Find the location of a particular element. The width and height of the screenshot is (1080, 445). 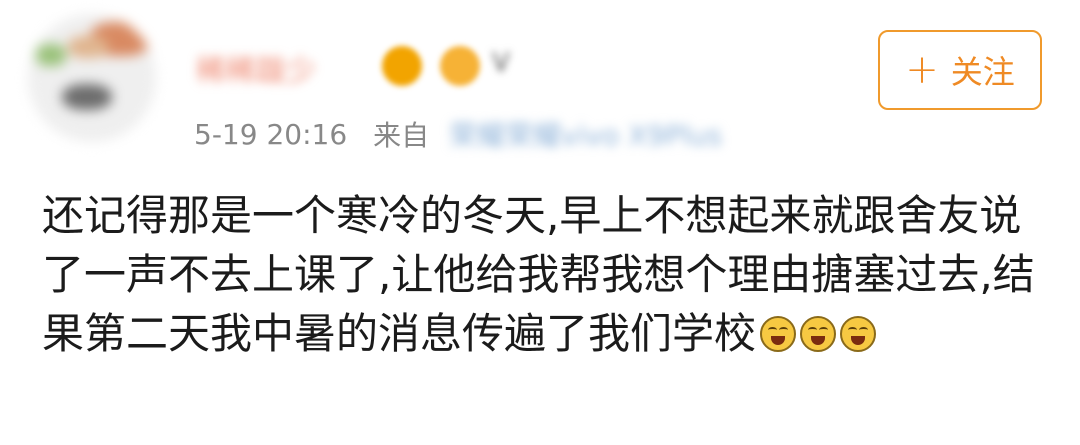

plus-icon: + is located at coordinates (922, 70).